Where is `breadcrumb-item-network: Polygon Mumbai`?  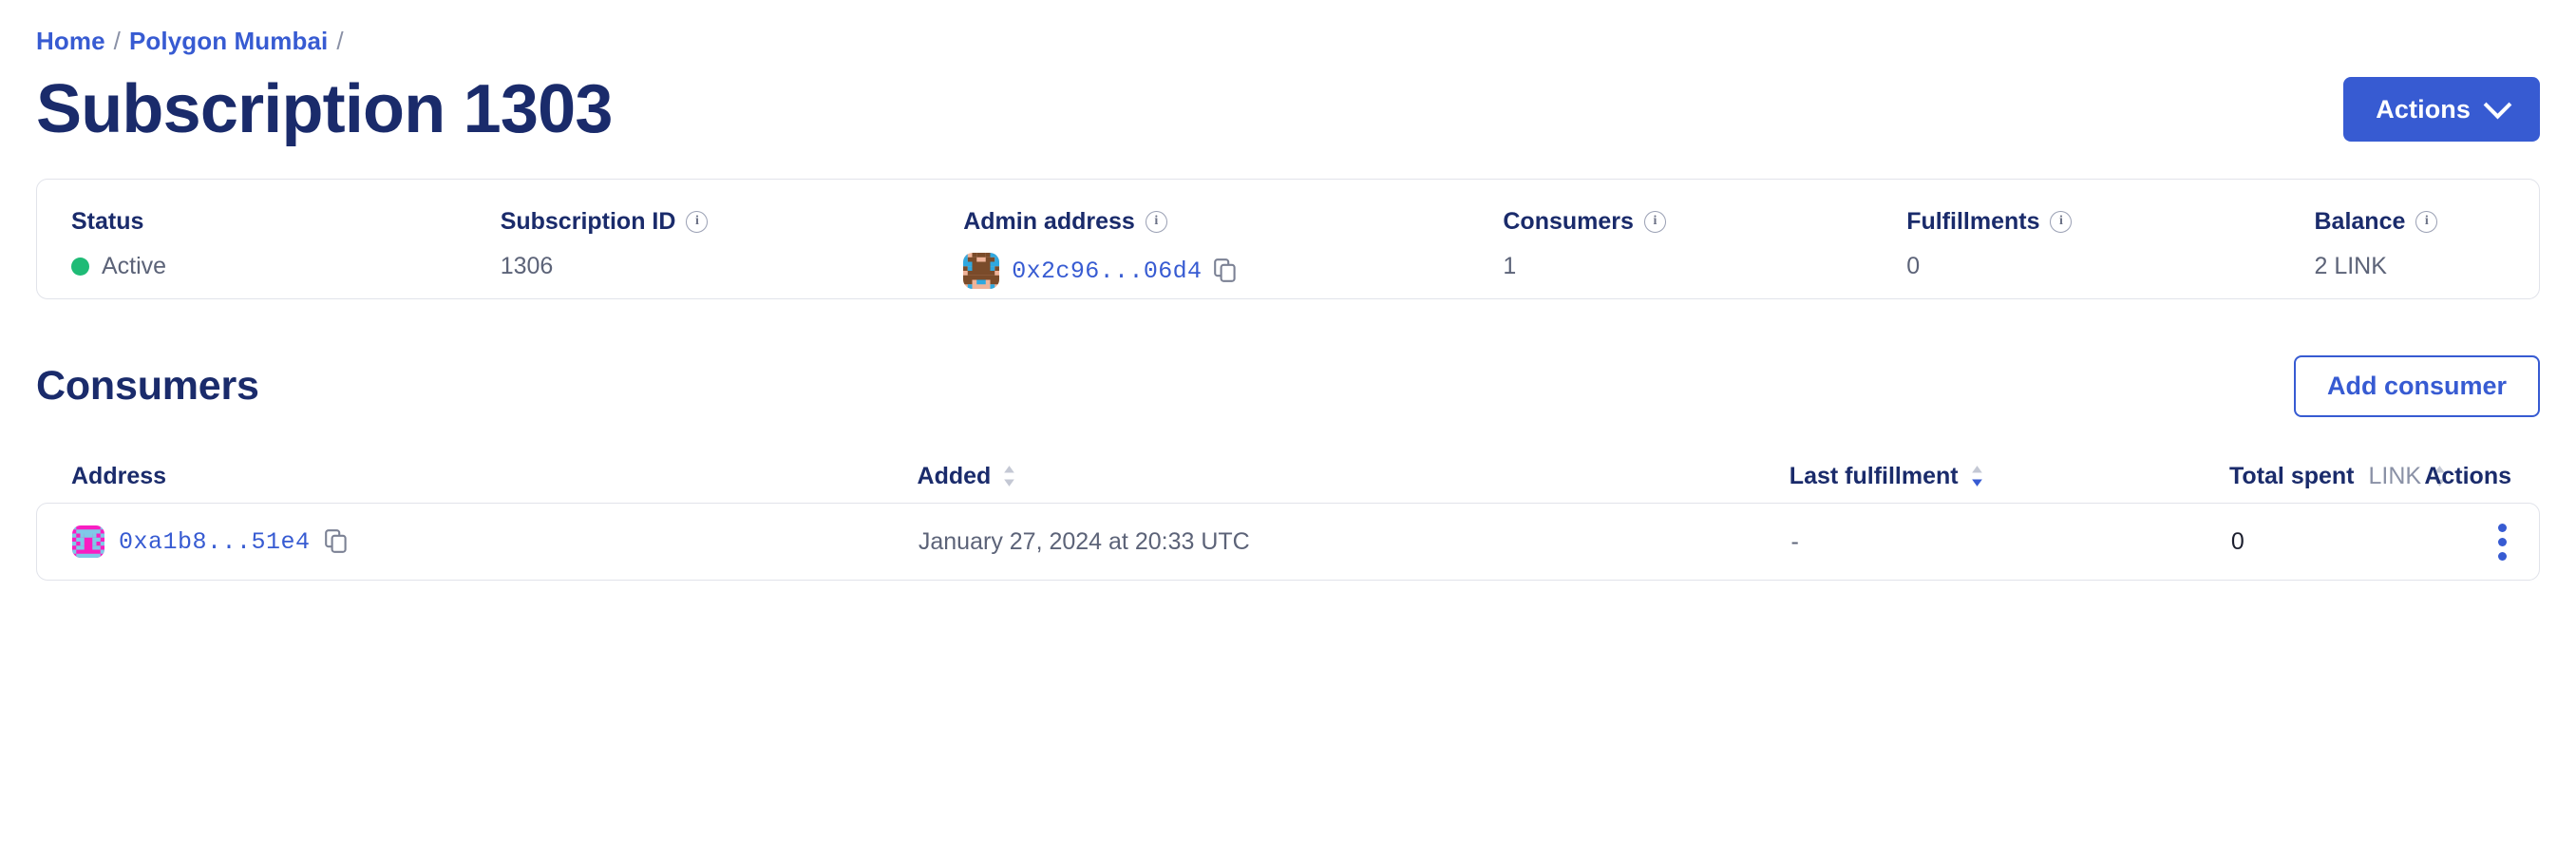 breadcrumb-item-network: Polygon Mumbai is located at coordinates (228, 41).